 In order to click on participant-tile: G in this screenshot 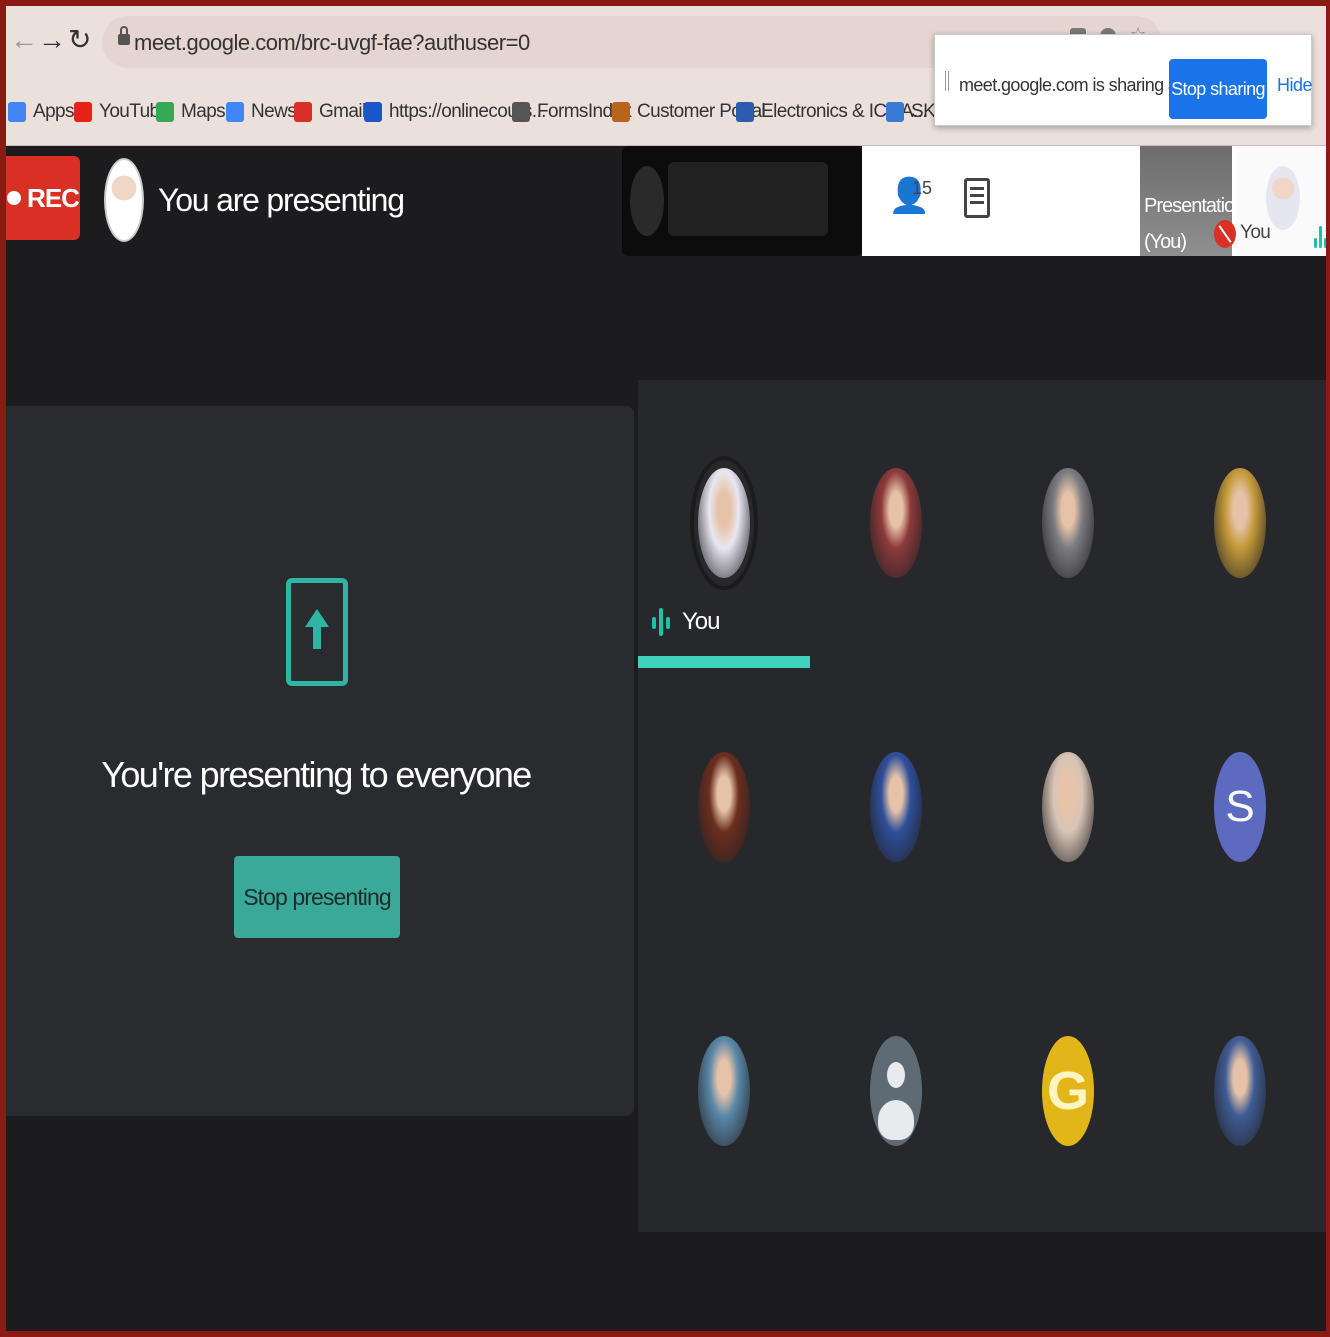, I will do `click(1068, 1090)`.